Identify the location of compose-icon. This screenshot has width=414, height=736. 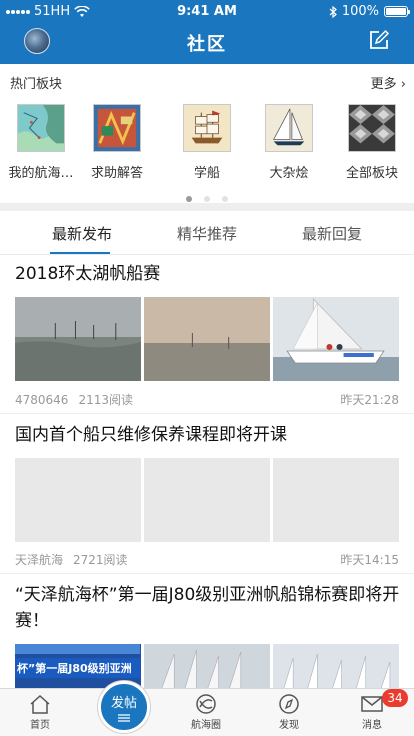
(379, 40).